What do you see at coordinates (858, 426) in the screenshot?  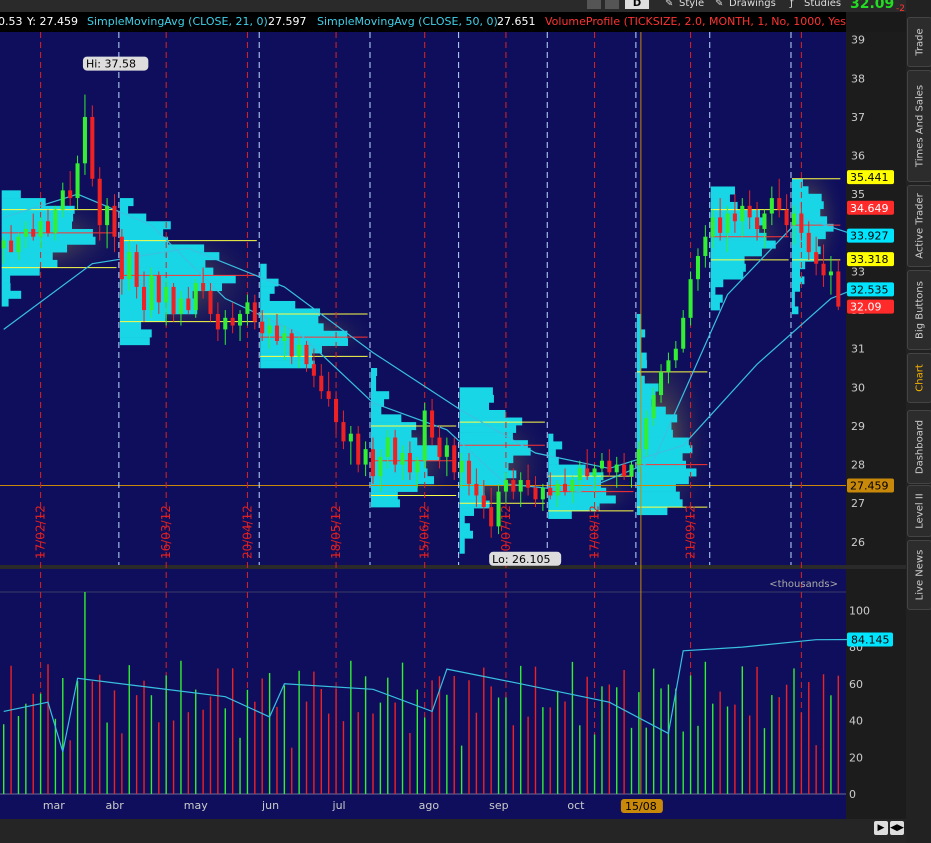 I see `price-tick-label: 29` at bounding box center [858, 426].